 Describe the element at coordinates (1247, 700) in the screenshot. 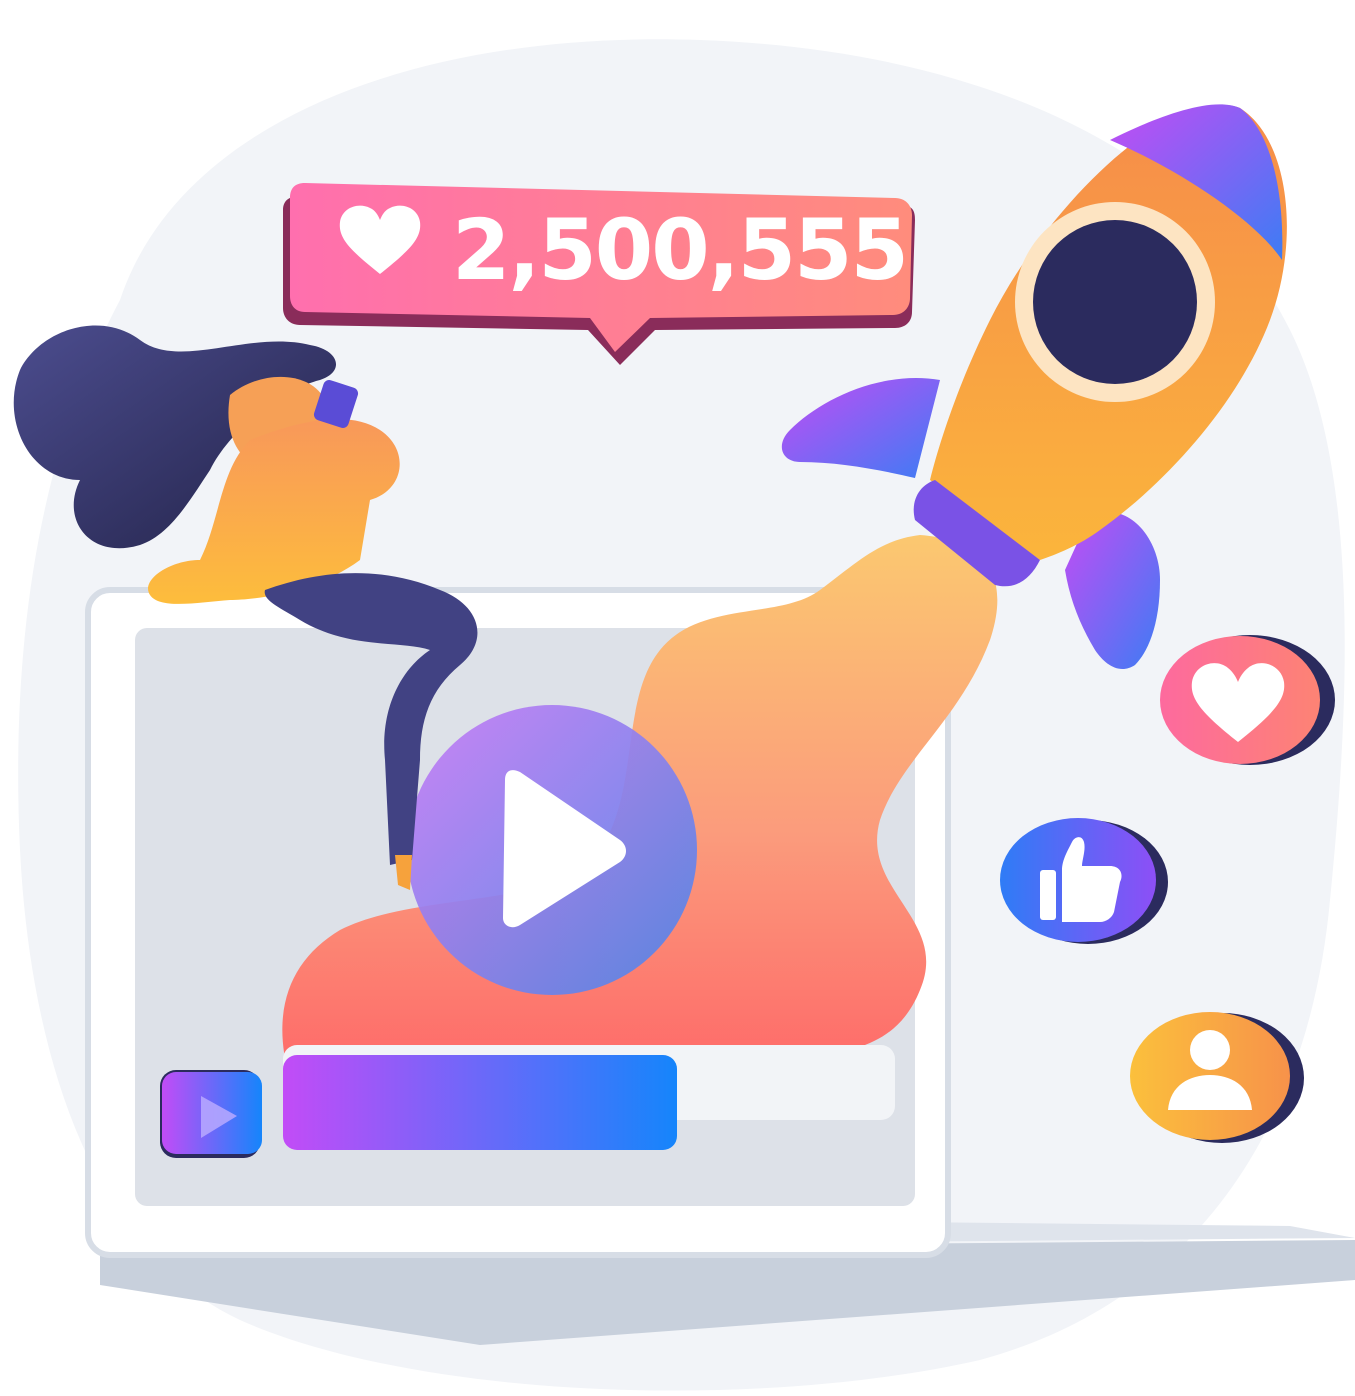

I see `heart-badge` at that location.